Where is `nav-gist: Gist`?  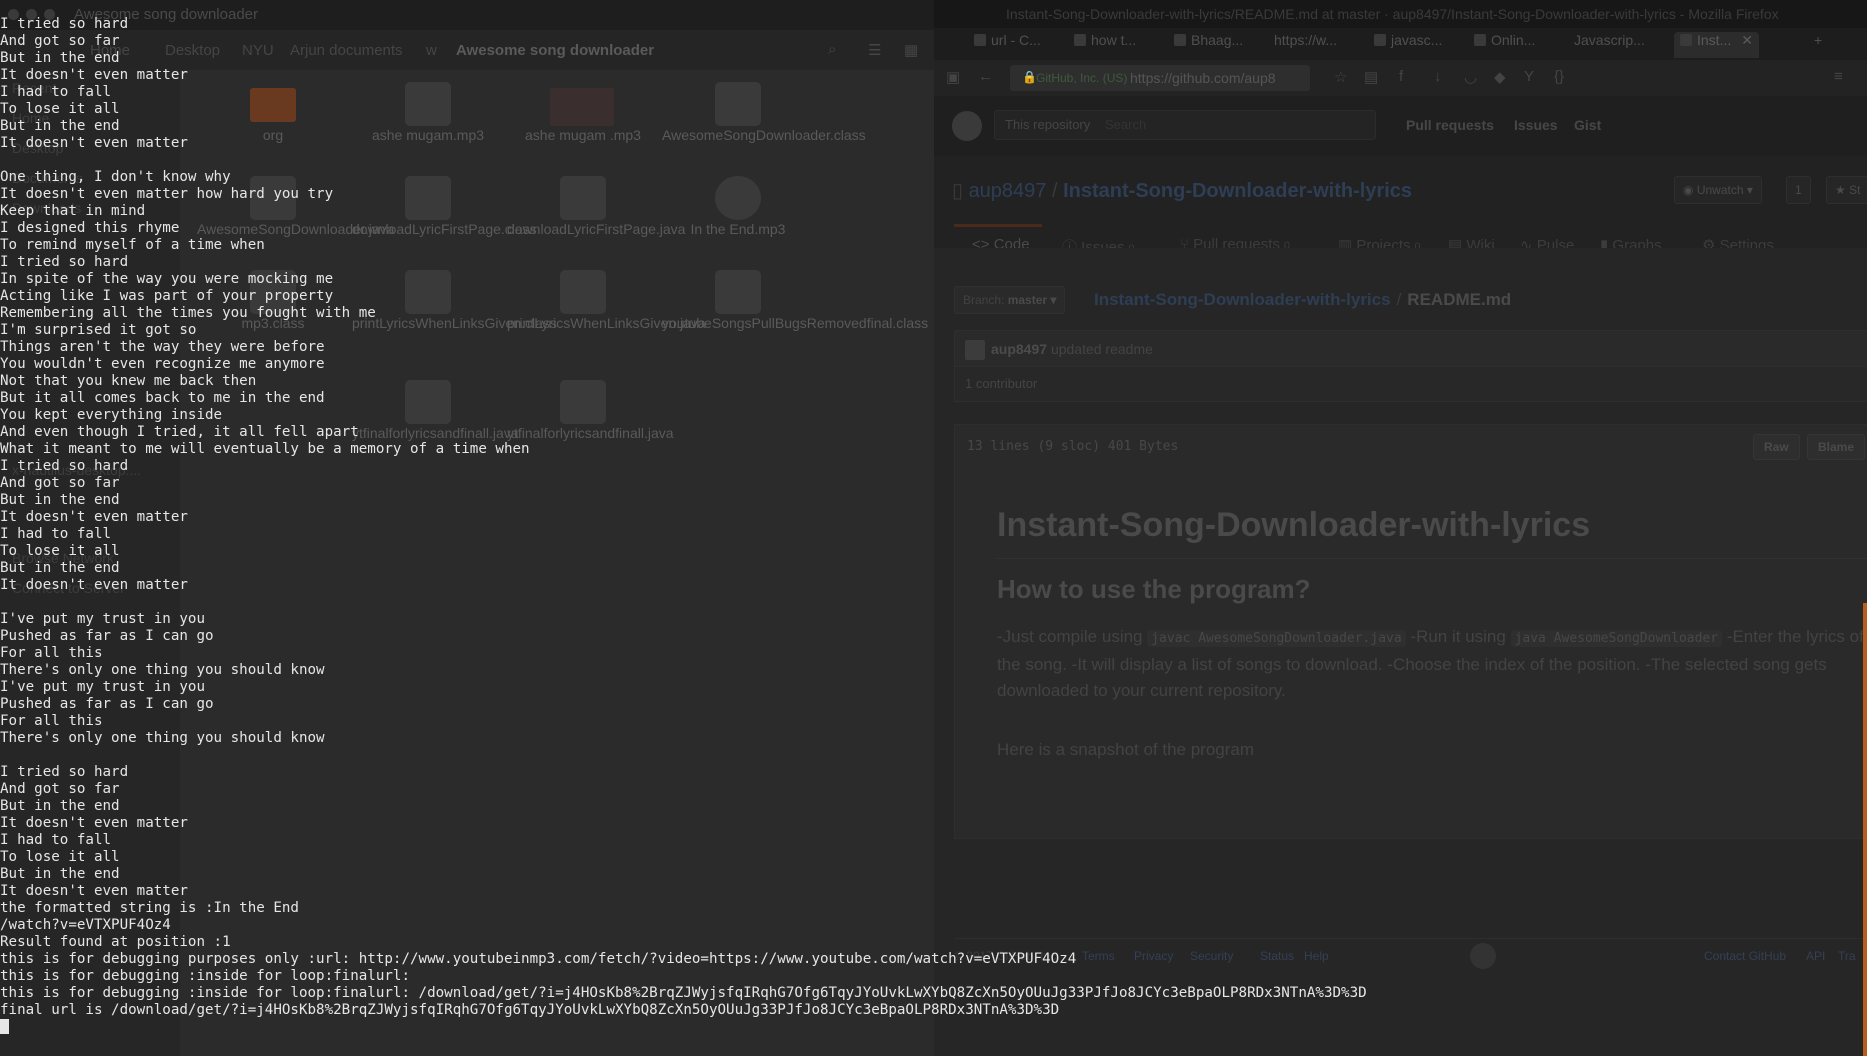
nav-gist: Gist is located at coordinates (1587, 125).